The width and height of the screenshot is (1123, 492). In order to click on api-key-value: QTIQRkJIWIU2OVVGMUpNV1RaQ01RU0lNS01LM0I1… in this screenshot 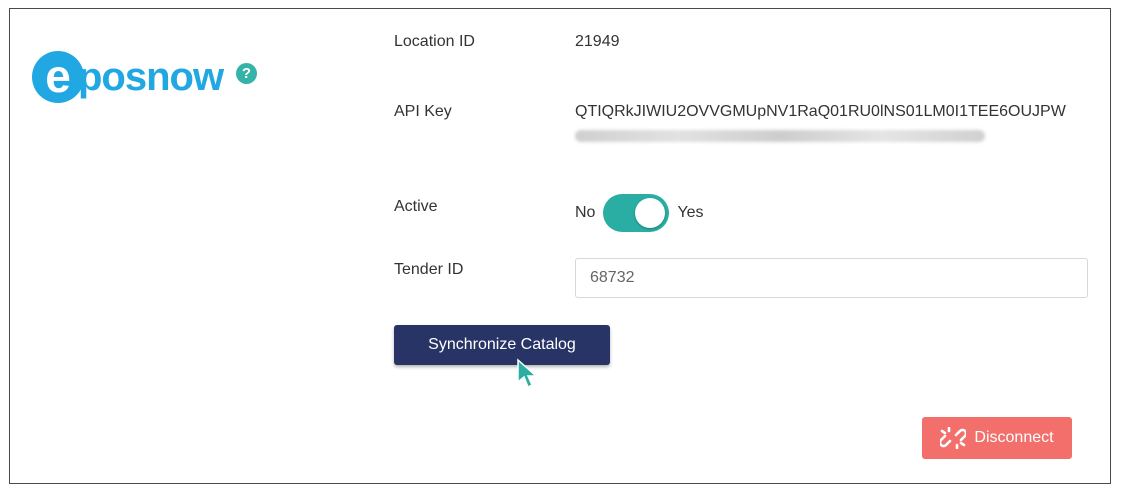, I will do `click(820, 111)`.